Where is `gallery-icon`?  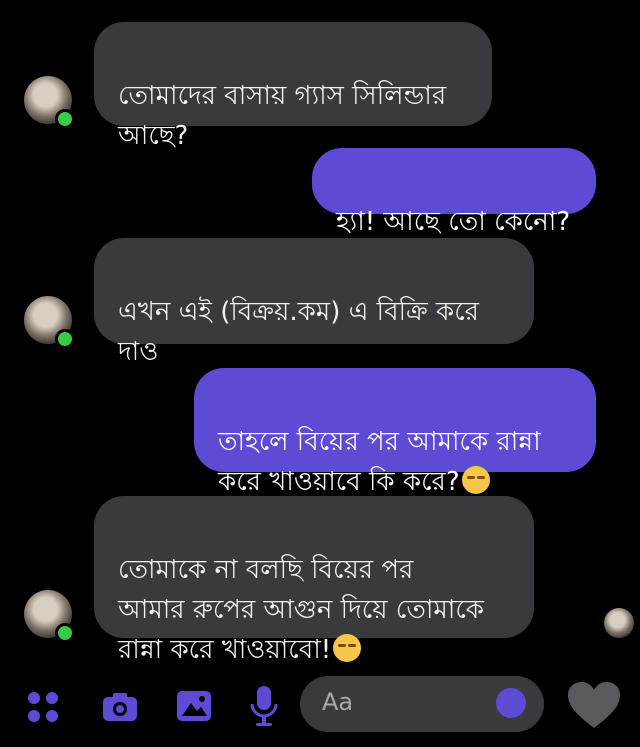 gallery-icon is located at coordinates (194, 706).